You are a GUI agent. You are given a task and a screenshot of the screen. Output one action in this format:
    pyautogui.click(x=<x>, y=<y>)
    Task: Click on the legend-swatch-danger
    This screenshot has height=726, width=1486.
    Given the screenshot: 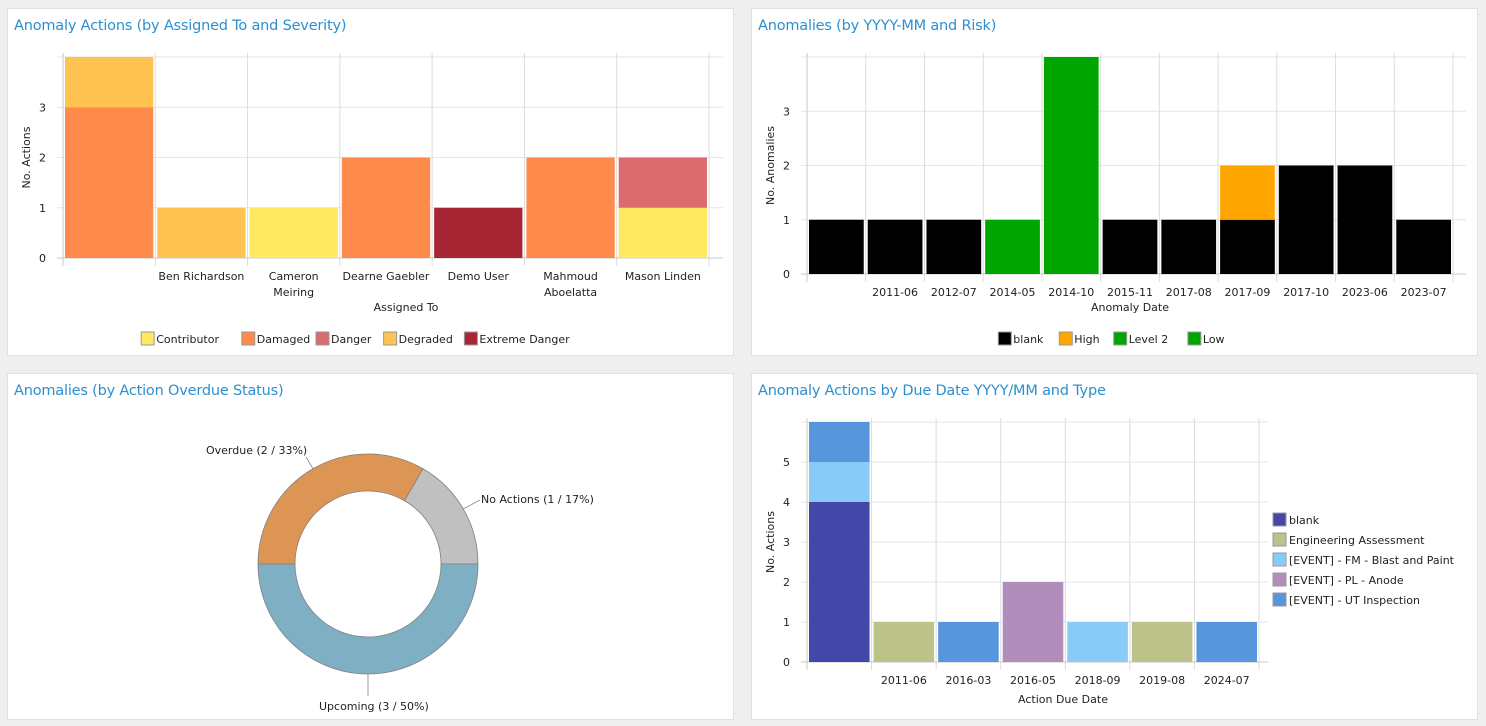 What is the action you would take?
    pyautogui.click(x=322, y=338)
    